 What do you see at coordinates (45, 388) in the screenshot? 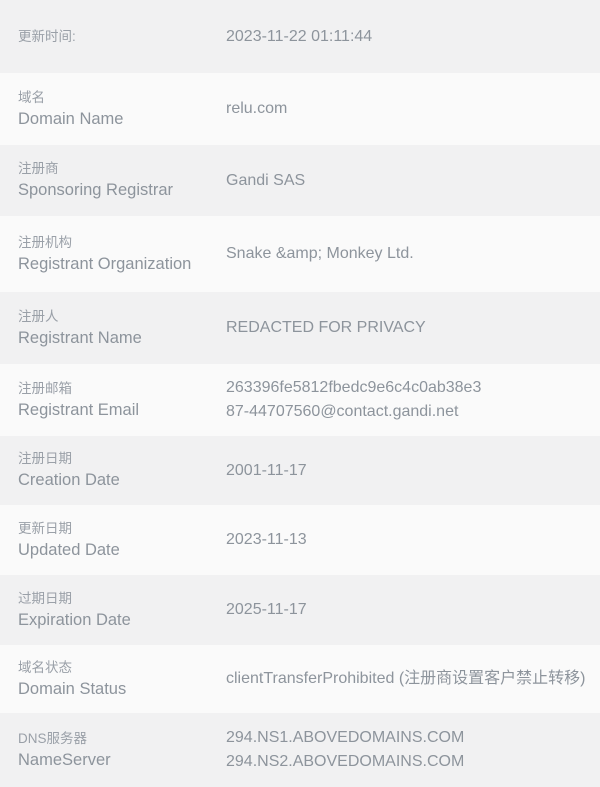
I see `row-label-cn: 注册邮箱` at bounding box center [45, 388].